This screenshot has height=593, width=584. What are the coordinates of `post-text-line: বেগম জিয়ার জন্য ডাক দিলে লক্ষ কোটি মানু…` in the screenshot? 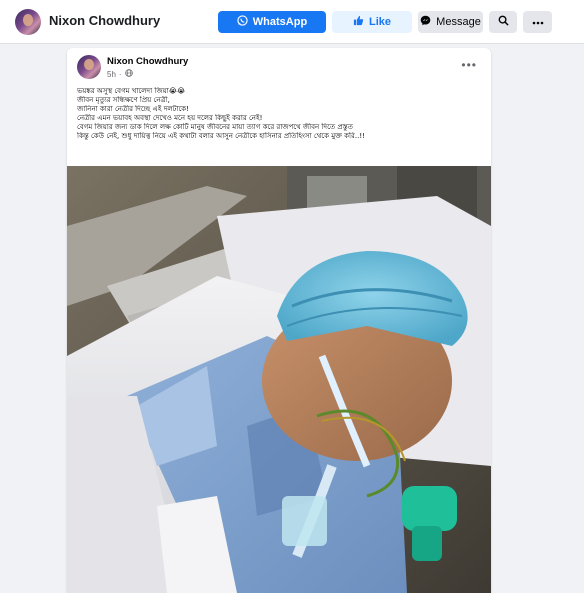 It's located at (215, 127).